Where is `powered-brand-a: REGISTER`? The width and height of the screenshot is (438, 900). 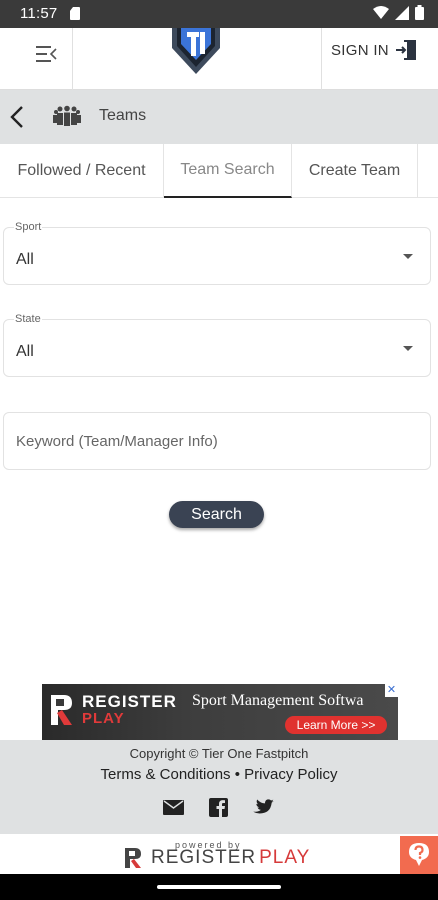 powered-brand-a: REGISTER is located at coordinates (204, 857).